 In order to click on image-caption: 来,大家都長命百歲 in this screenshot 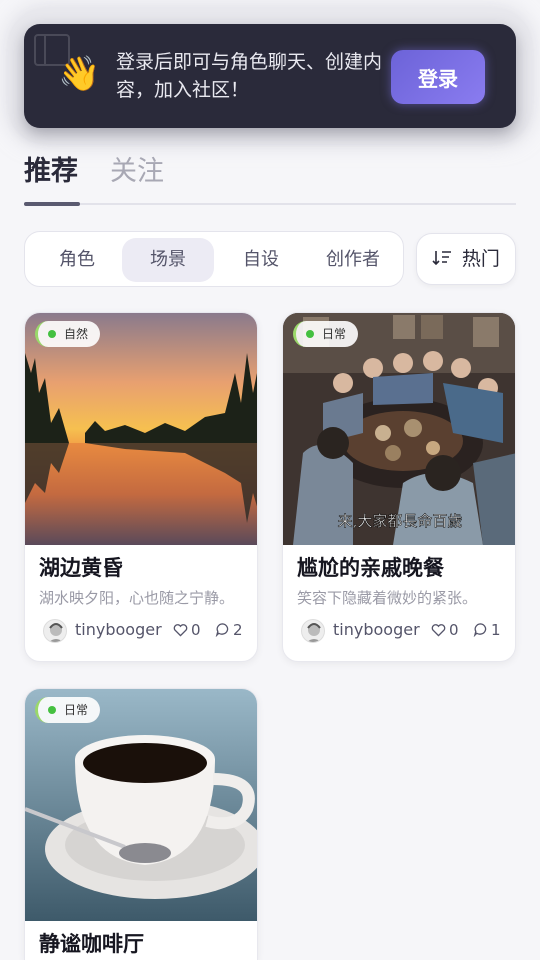, I will do `click(400, 521)`.